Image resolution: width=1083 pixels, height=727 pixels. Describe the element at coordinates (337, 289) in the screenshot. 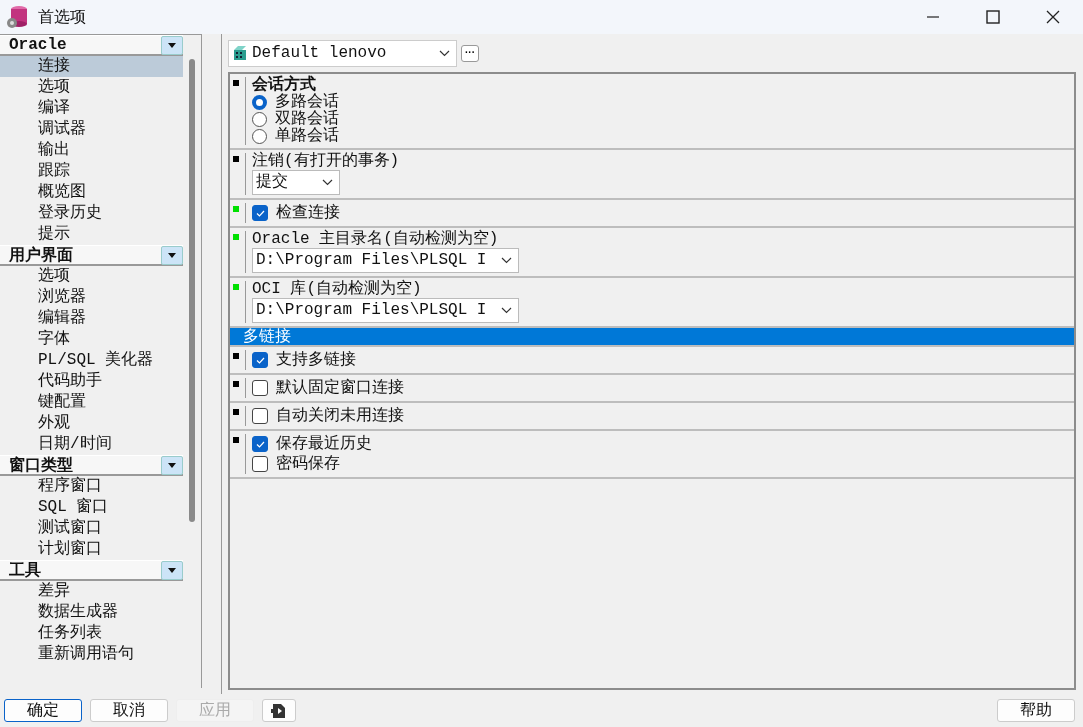

I see `field-label: OCI 库(自动检测为空)` at that location.